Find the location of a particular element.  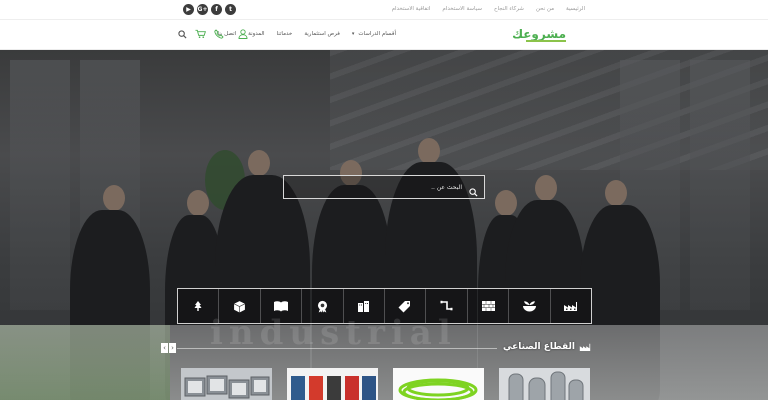

menu-item-opportunities: فرص استثمارية is located at coordinates (322, 34).